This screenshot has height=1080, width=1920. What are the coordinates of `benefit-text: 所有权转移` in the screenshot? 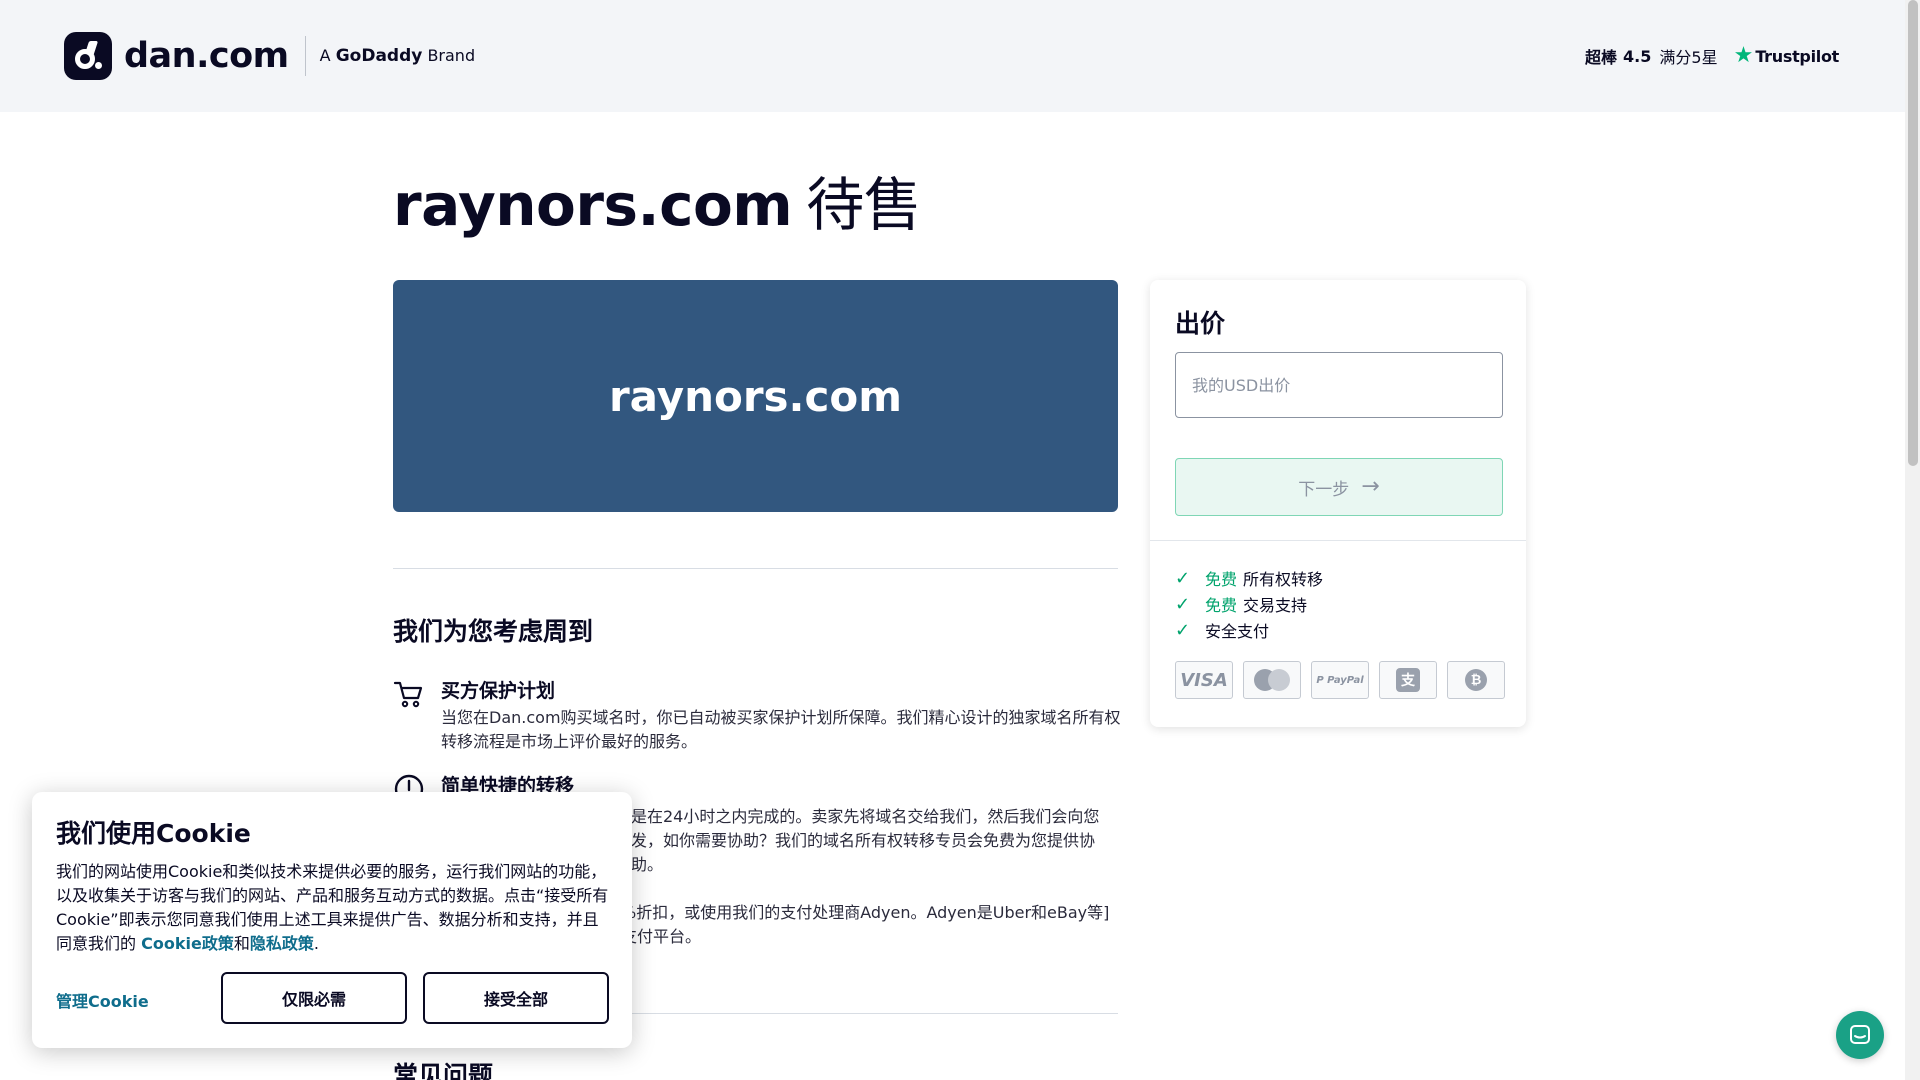 It's located at (1283, 579).